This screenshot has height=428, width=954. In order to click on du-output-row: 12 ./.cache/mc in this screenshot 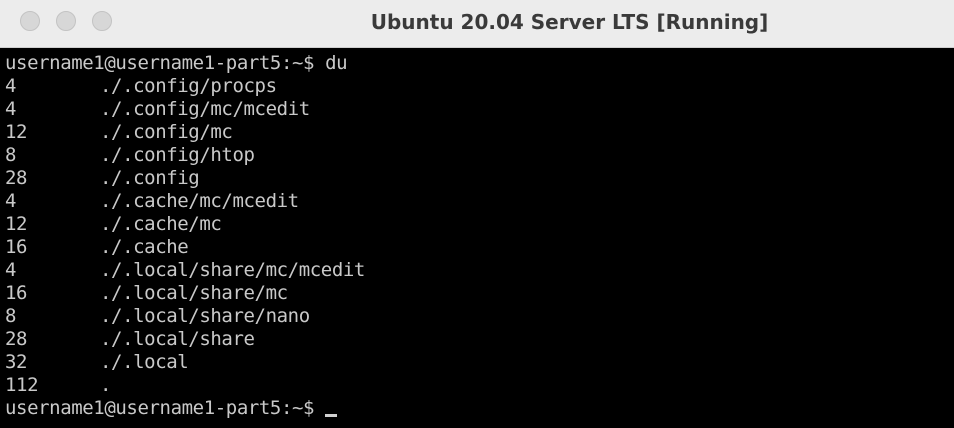, I will do `click(113, 224)`.